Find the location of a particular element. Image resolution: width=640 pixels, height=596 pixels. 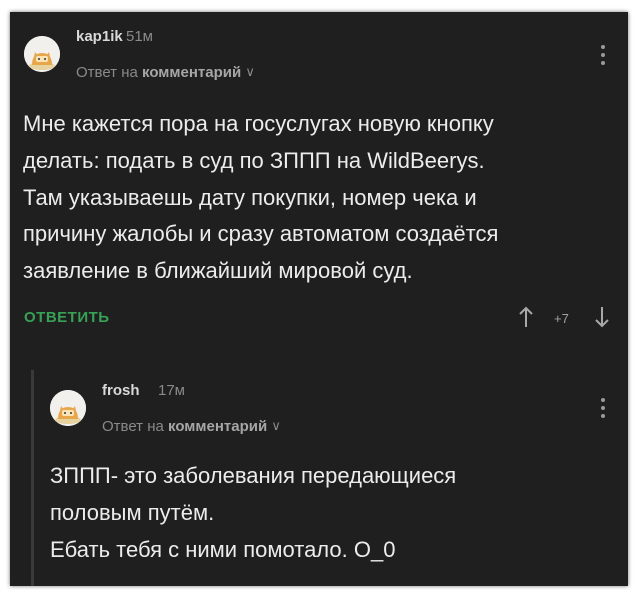

rating-counter: +7 is located at coordinates (561, 318).